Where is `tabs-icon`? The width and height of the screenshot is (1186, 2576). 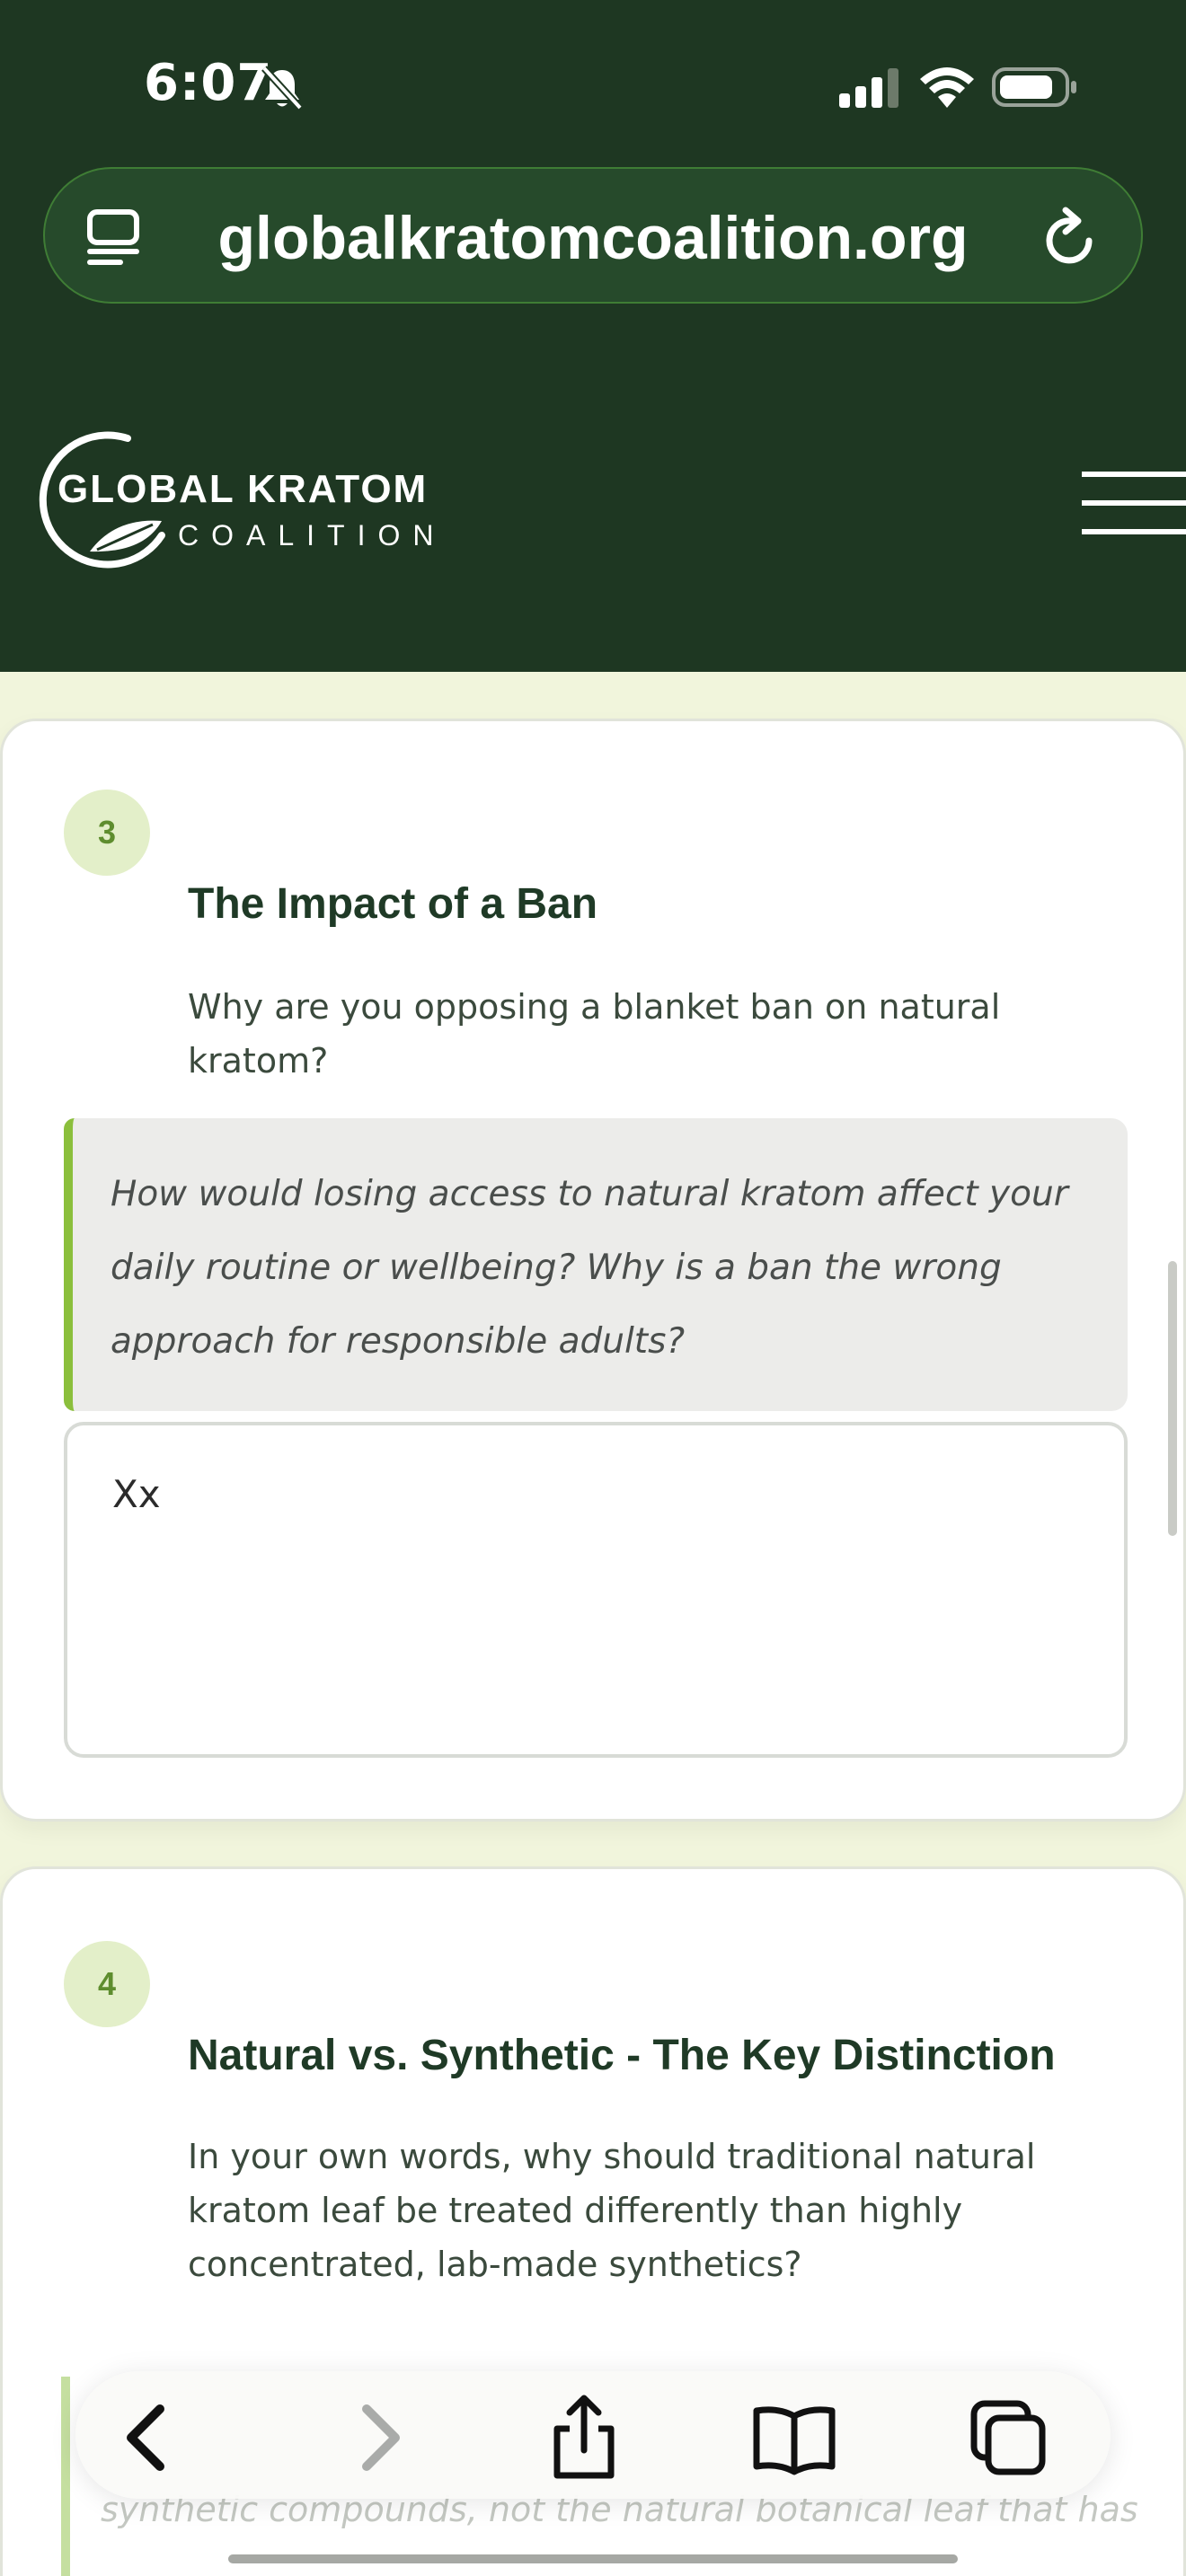 tabs-icon is located at coordinates (1008, 2438).